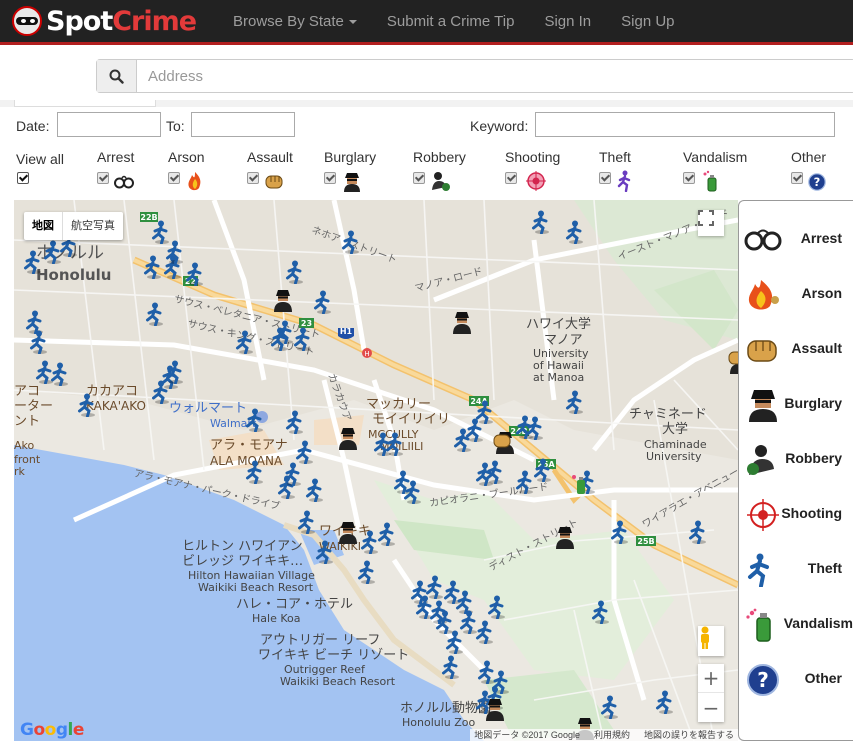 The image size is (853, 746). I want to click on nav-sign-up: Sign Up, so click(647, 21).